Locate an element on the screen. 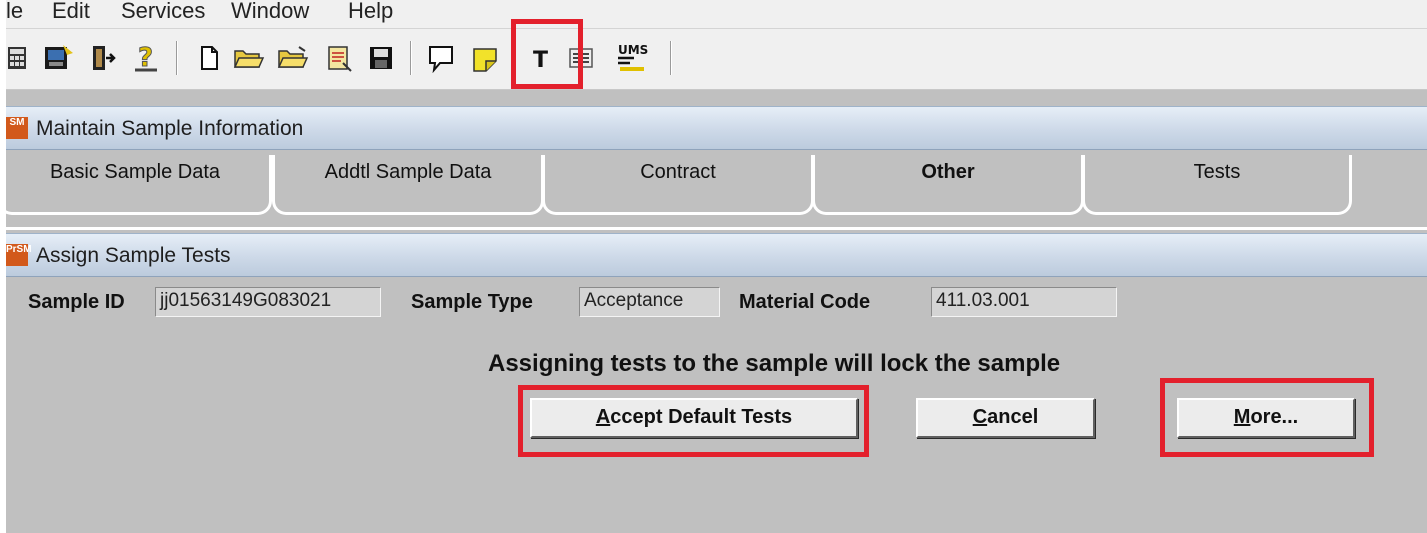 The width and height of the screenshot is (1427, 533). menu-edit: Edit is located at coordinates (71, 12).